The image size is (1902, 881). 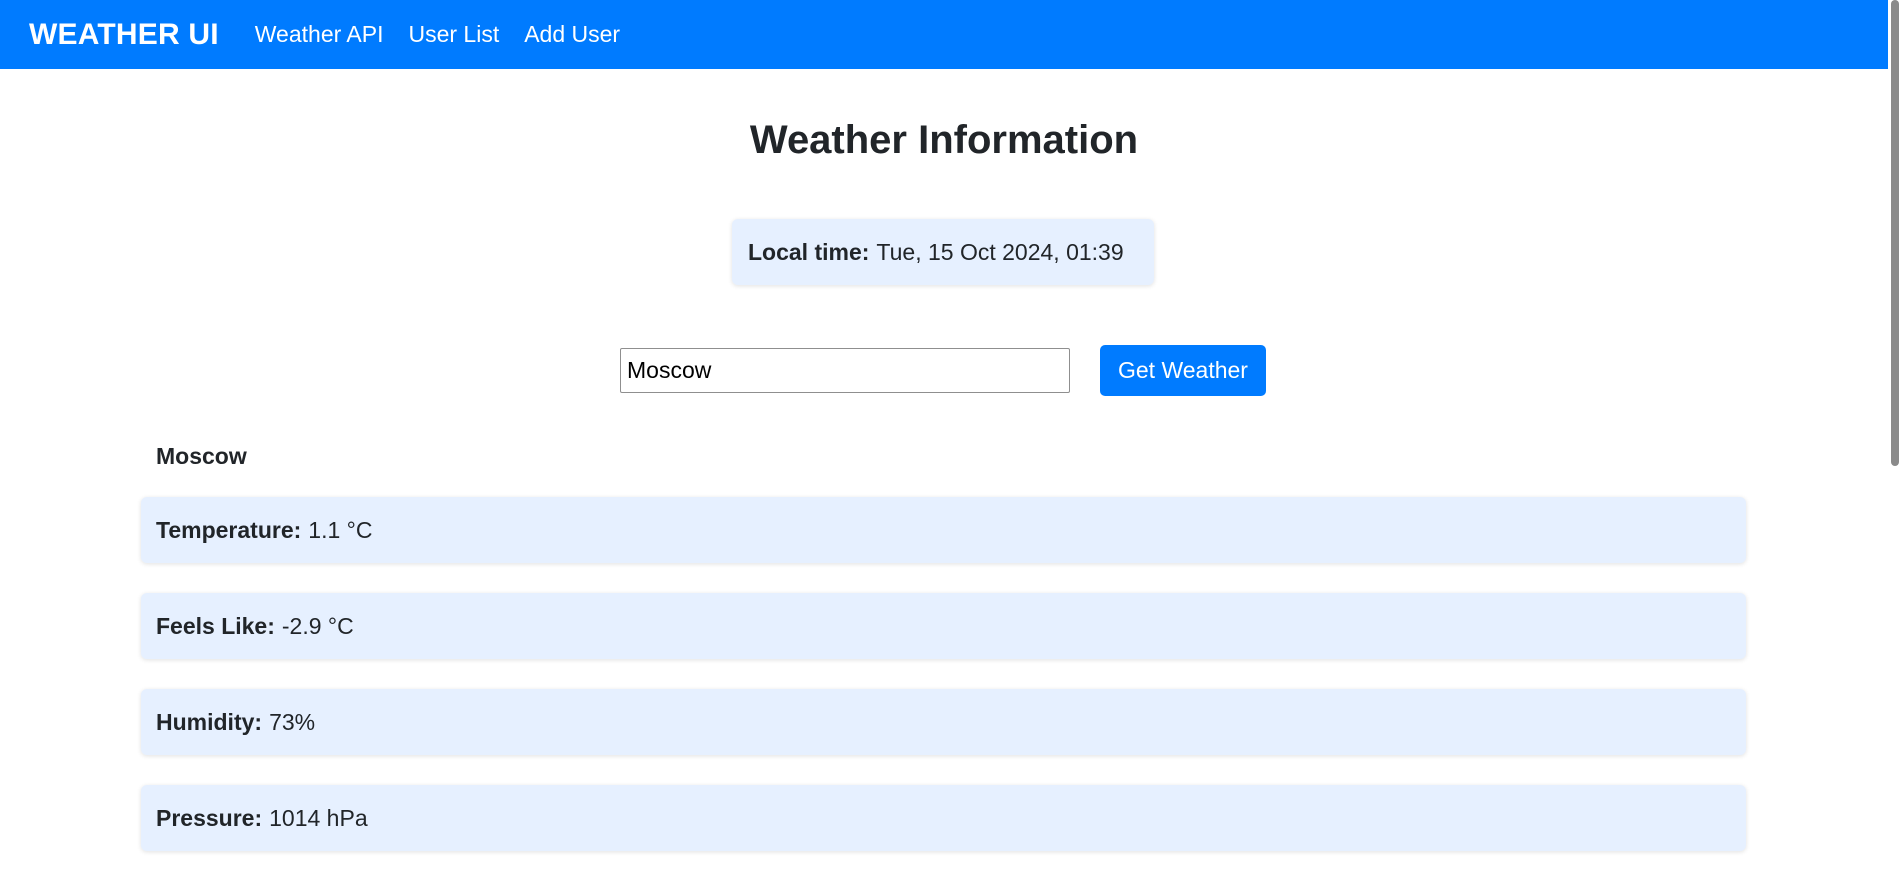 I want to click on city-search-input, so click(x=845, y=370).